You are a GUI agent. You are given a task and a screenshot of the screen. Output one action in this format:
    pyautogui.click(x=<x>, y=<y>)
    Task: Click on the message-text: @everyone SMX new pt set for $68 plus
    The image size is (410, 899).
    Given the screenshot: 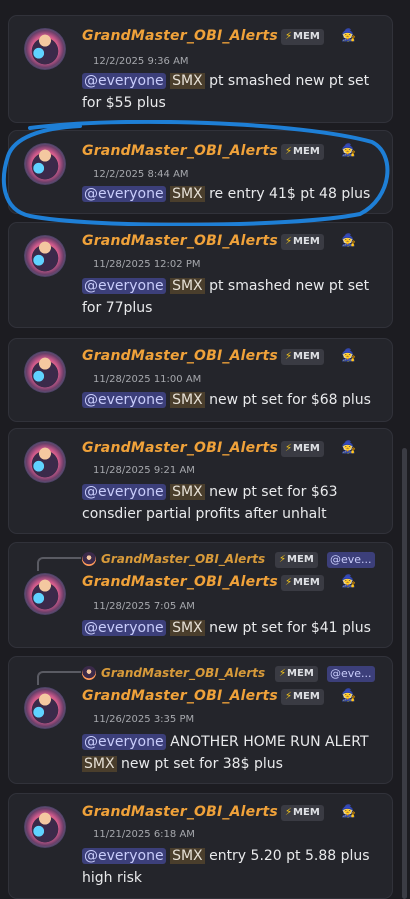 What is the action you would take?
    pyautogui.click(x=226, y=400)
    